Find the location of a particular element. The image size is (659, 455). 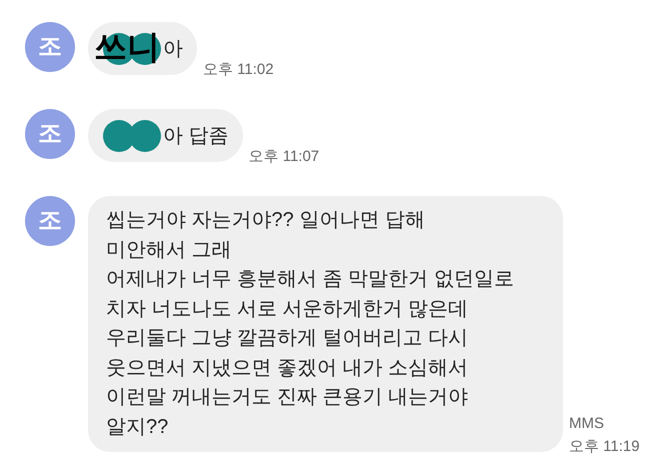

message-type-label: MMS is located at coordinates (587, 424).